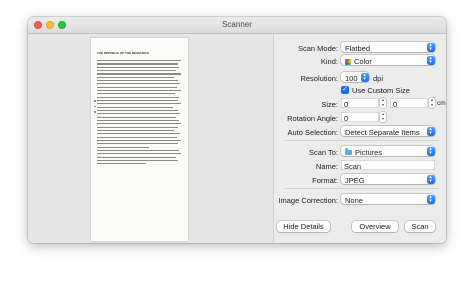 The width and height of the screenshot is (474, 281). Describe the element at coordinates (409, 103) in the screenshot. I see `size-height-field: 0` at that location.